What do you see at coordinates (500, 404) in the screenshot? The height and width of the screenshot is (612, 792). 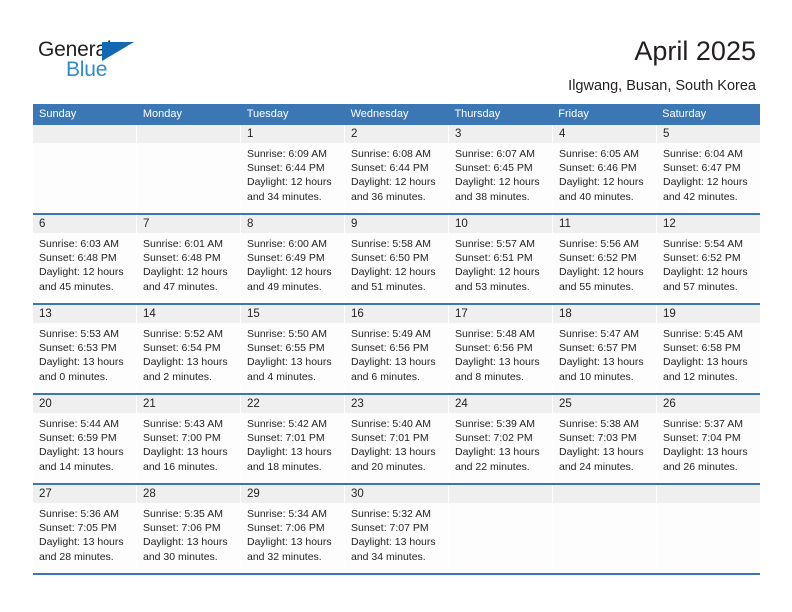 I see `day-number-band: 24` at bounding box center [500, 404].